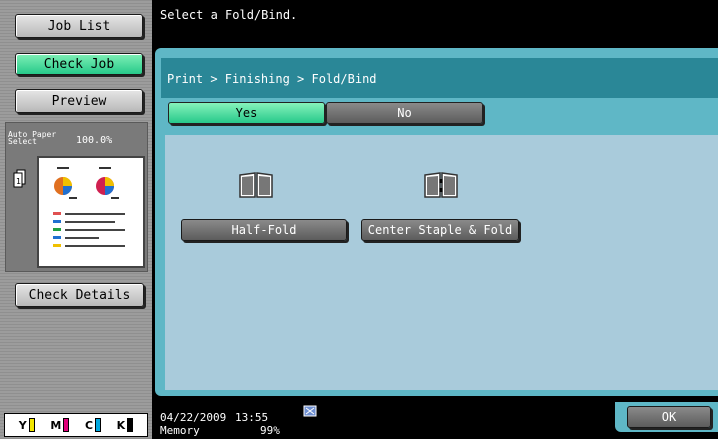 The image size is (718, 439). I want to click on page-thumbnail, so click(91, 212).